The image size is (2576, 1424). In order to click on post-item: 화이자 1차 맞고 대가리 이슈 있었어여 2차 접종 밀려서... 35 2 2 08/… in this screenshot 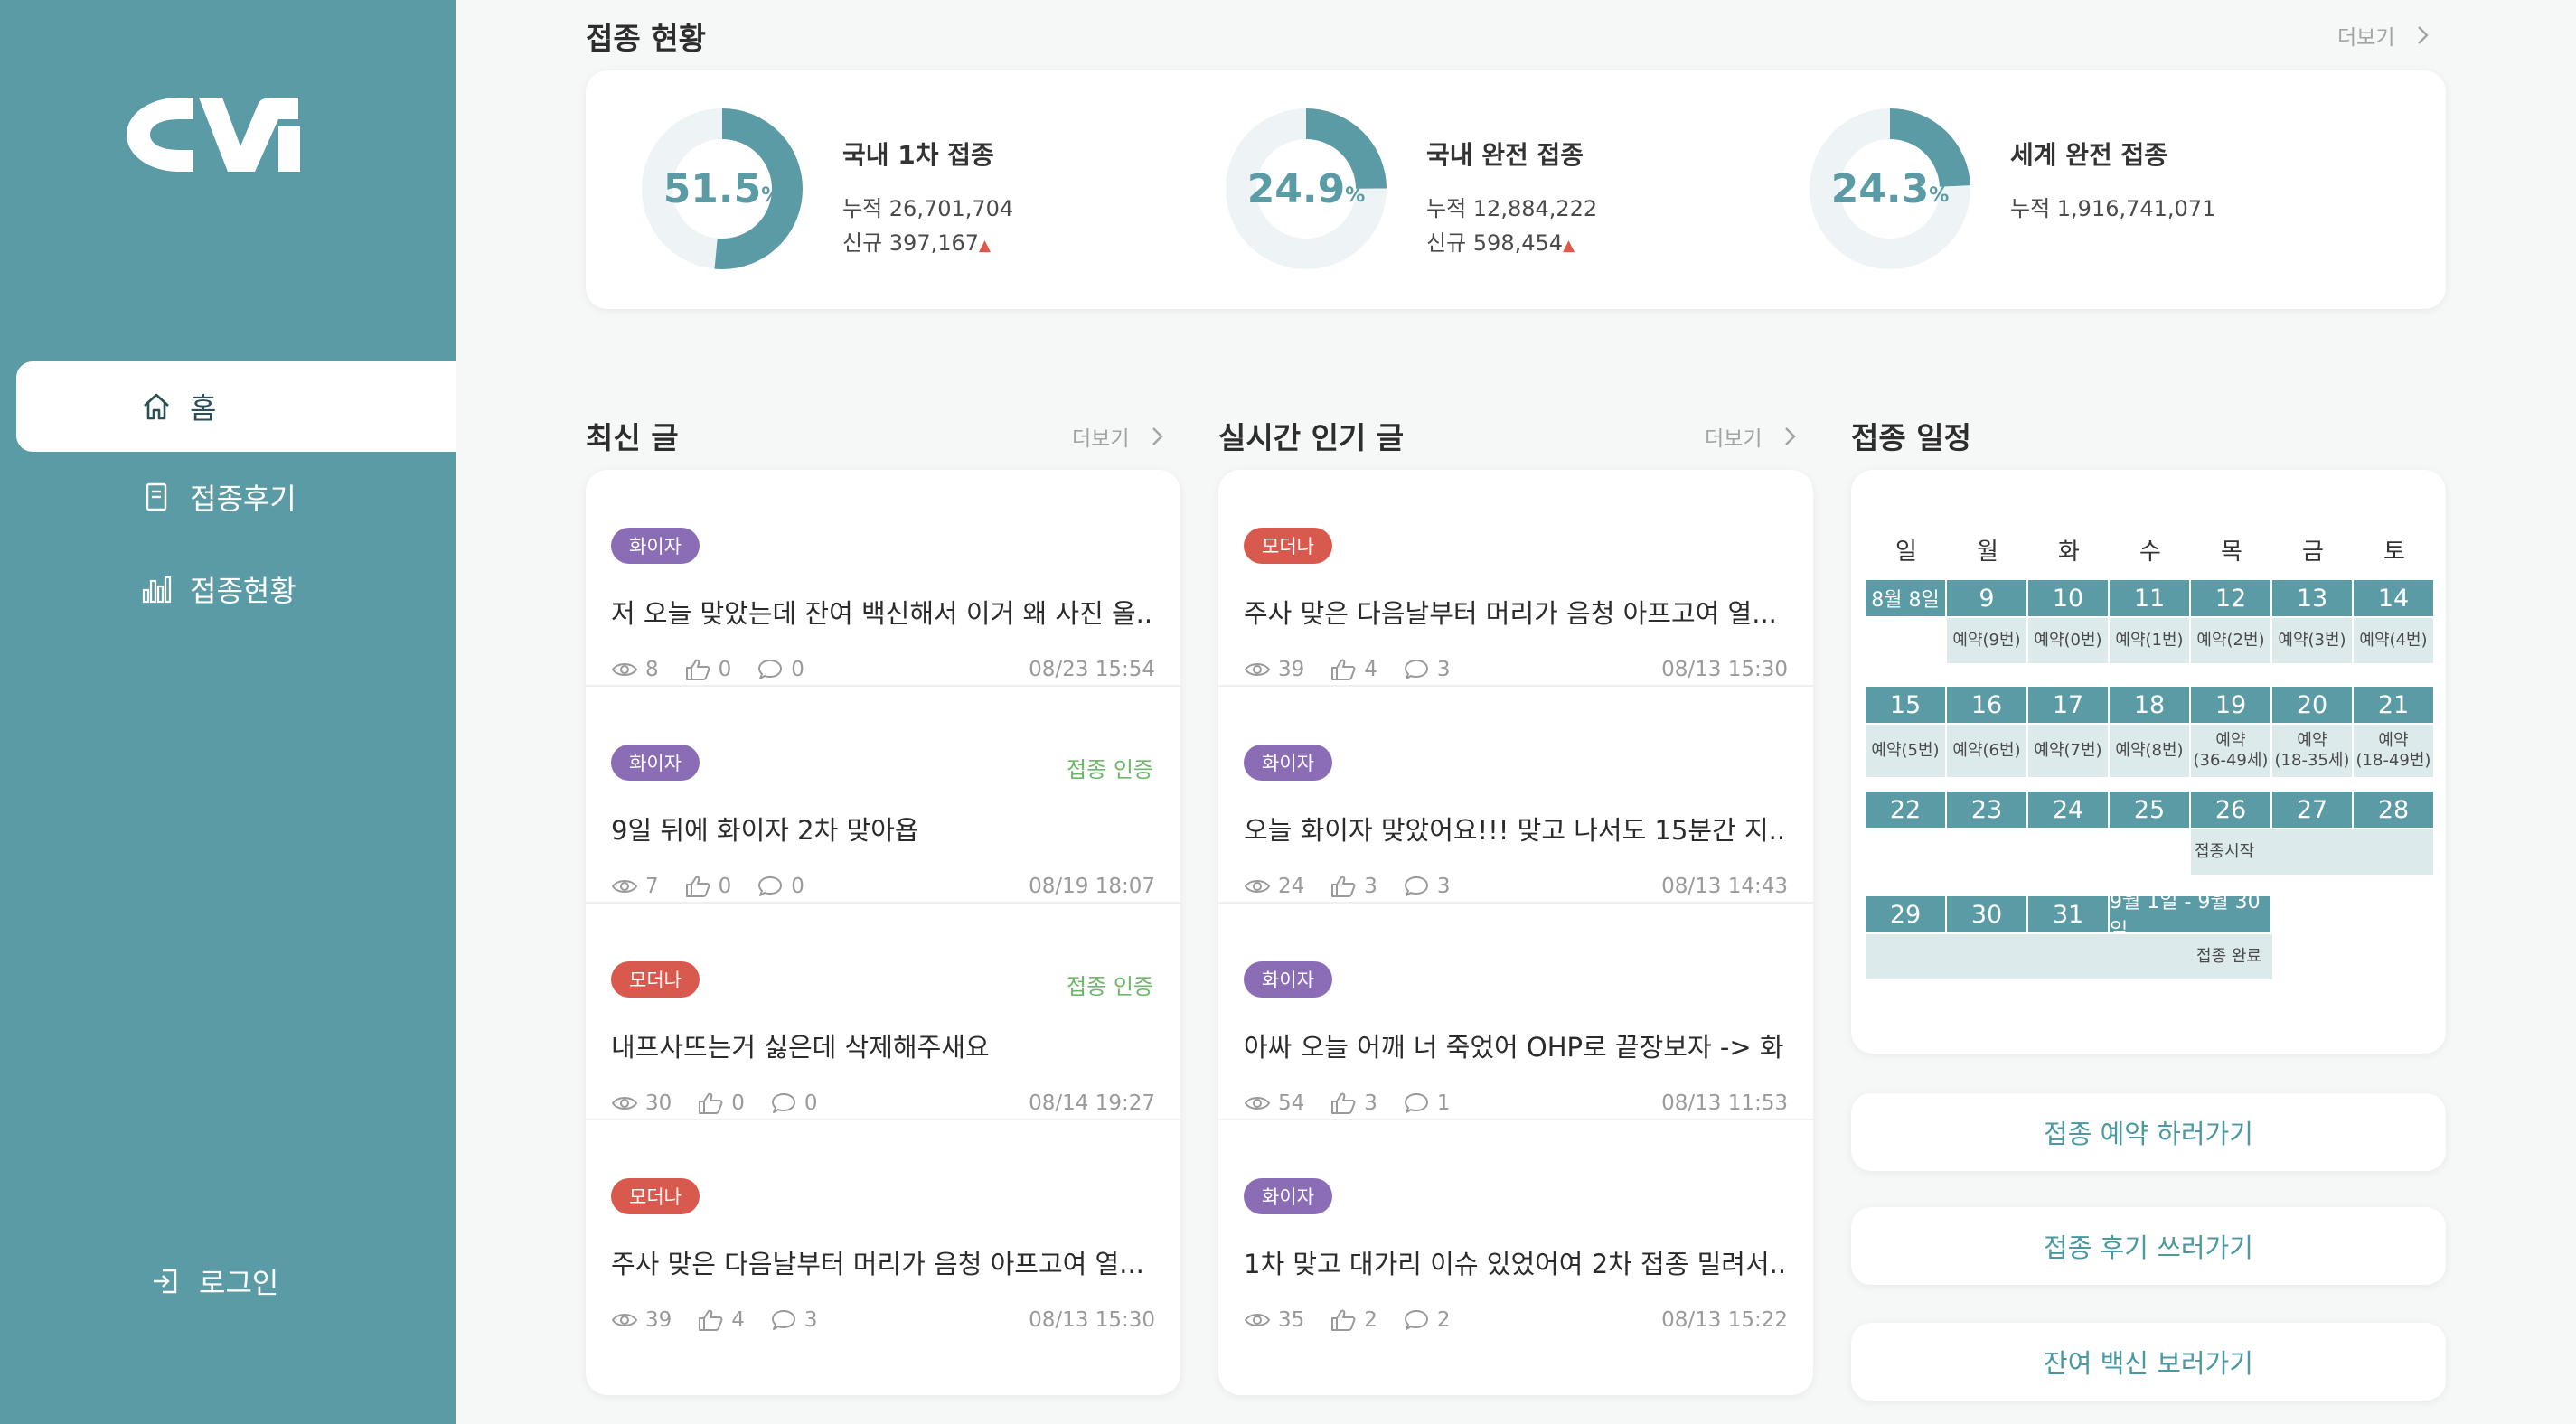, I will do `click(1515, 1228)`.